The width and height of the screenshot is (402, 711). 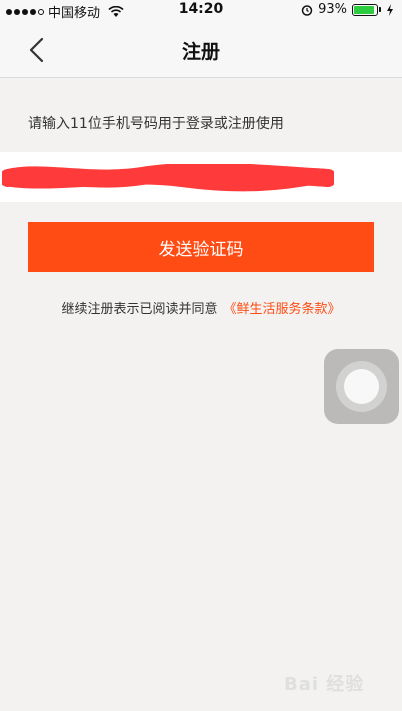 I want to click on assistive-touch-button, so click(x=361, y=386).